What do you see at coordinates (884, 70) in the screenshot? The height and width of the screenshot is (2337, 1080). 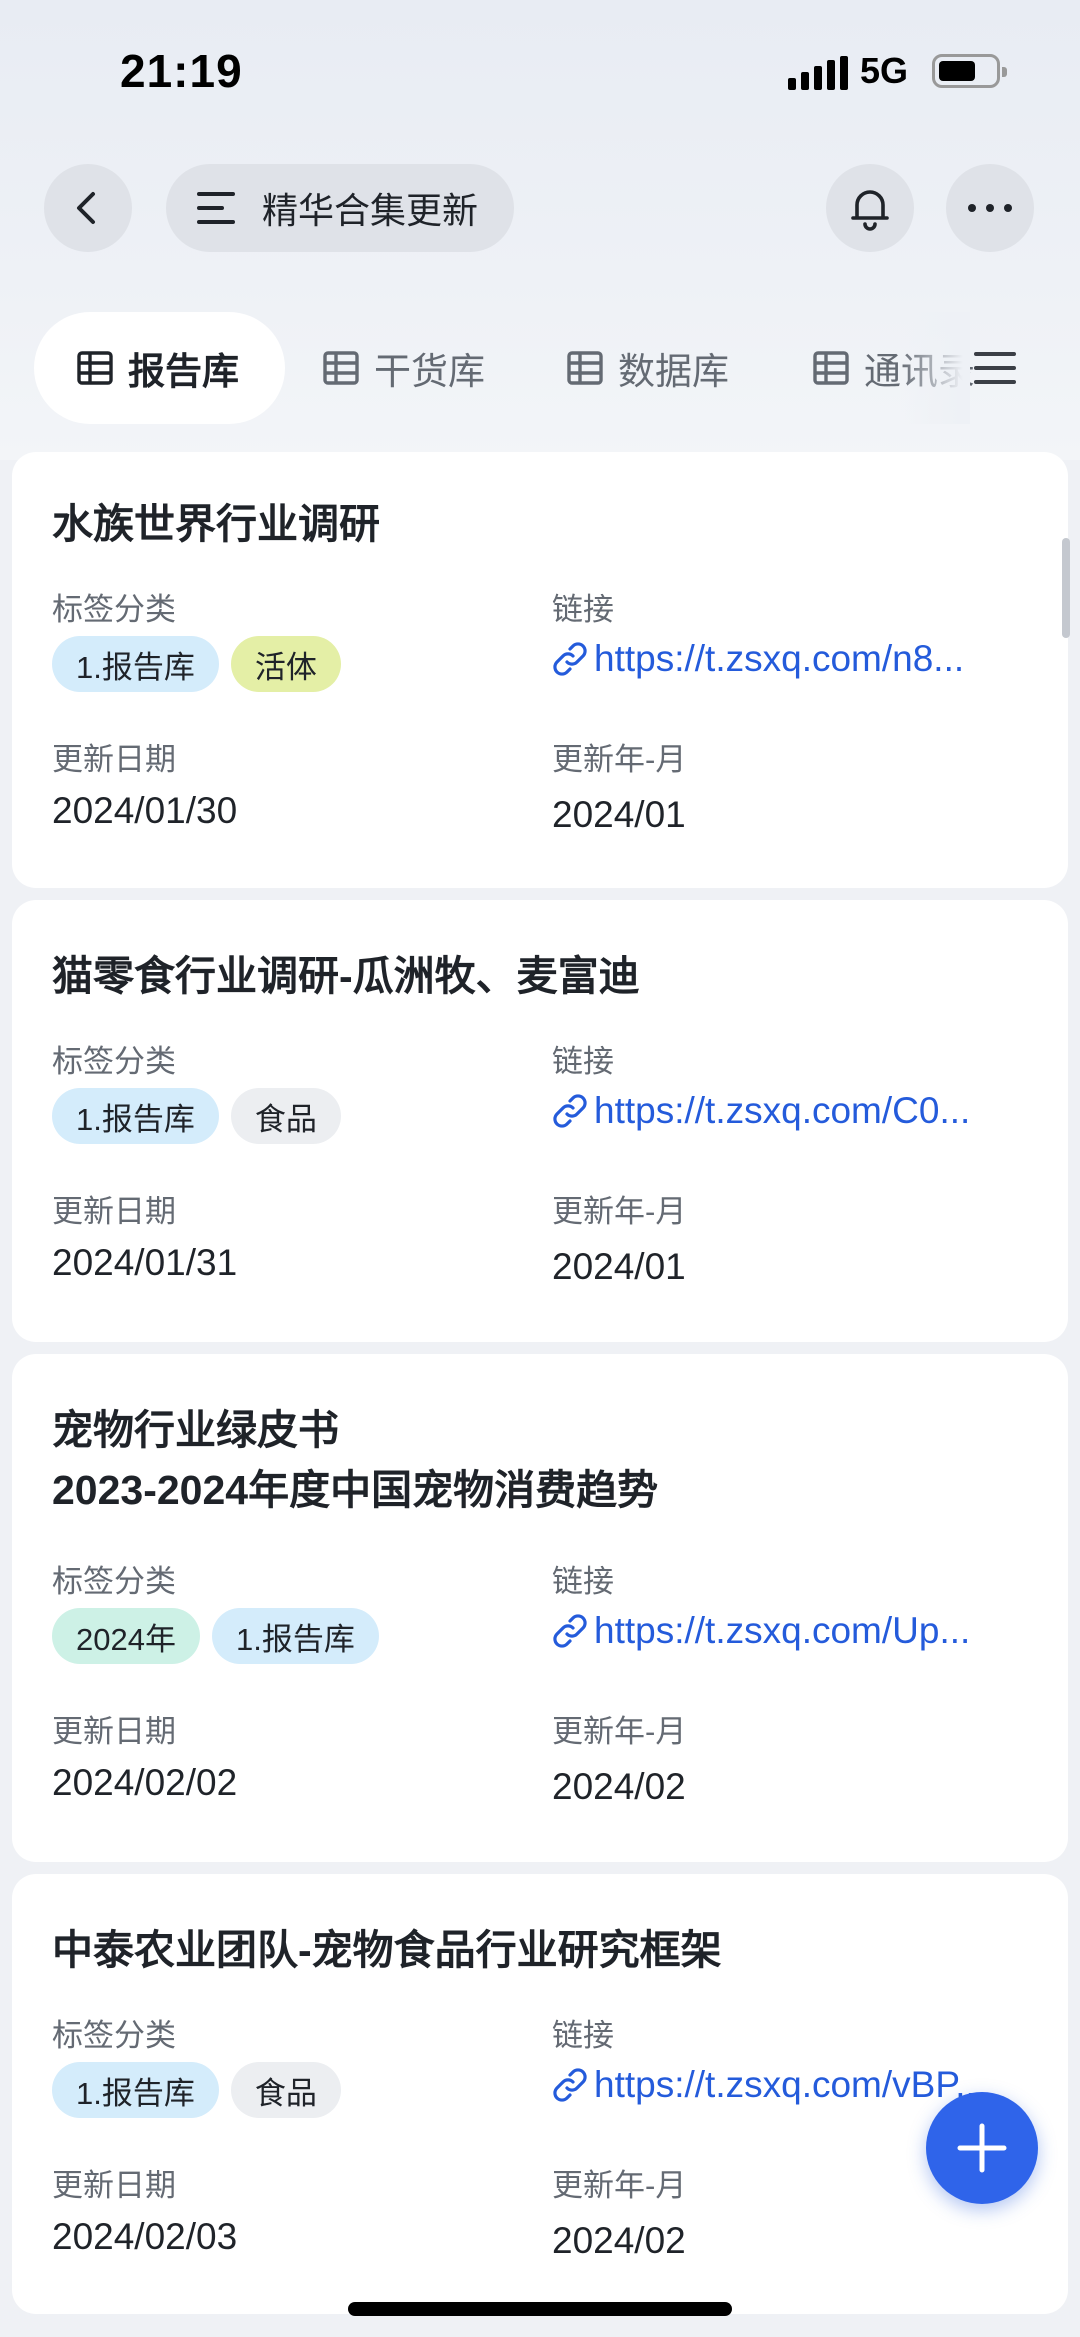 I see `network-type: 5G` at bounding box center [884, 70].